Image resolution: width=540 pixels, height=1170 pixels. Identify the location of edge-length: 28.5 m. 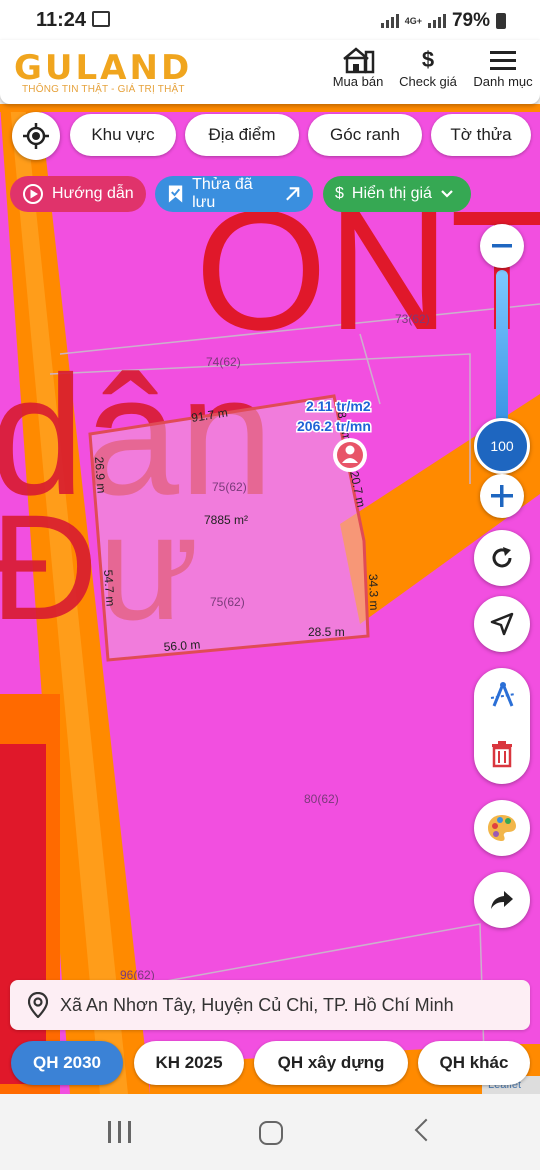
(326, 632).